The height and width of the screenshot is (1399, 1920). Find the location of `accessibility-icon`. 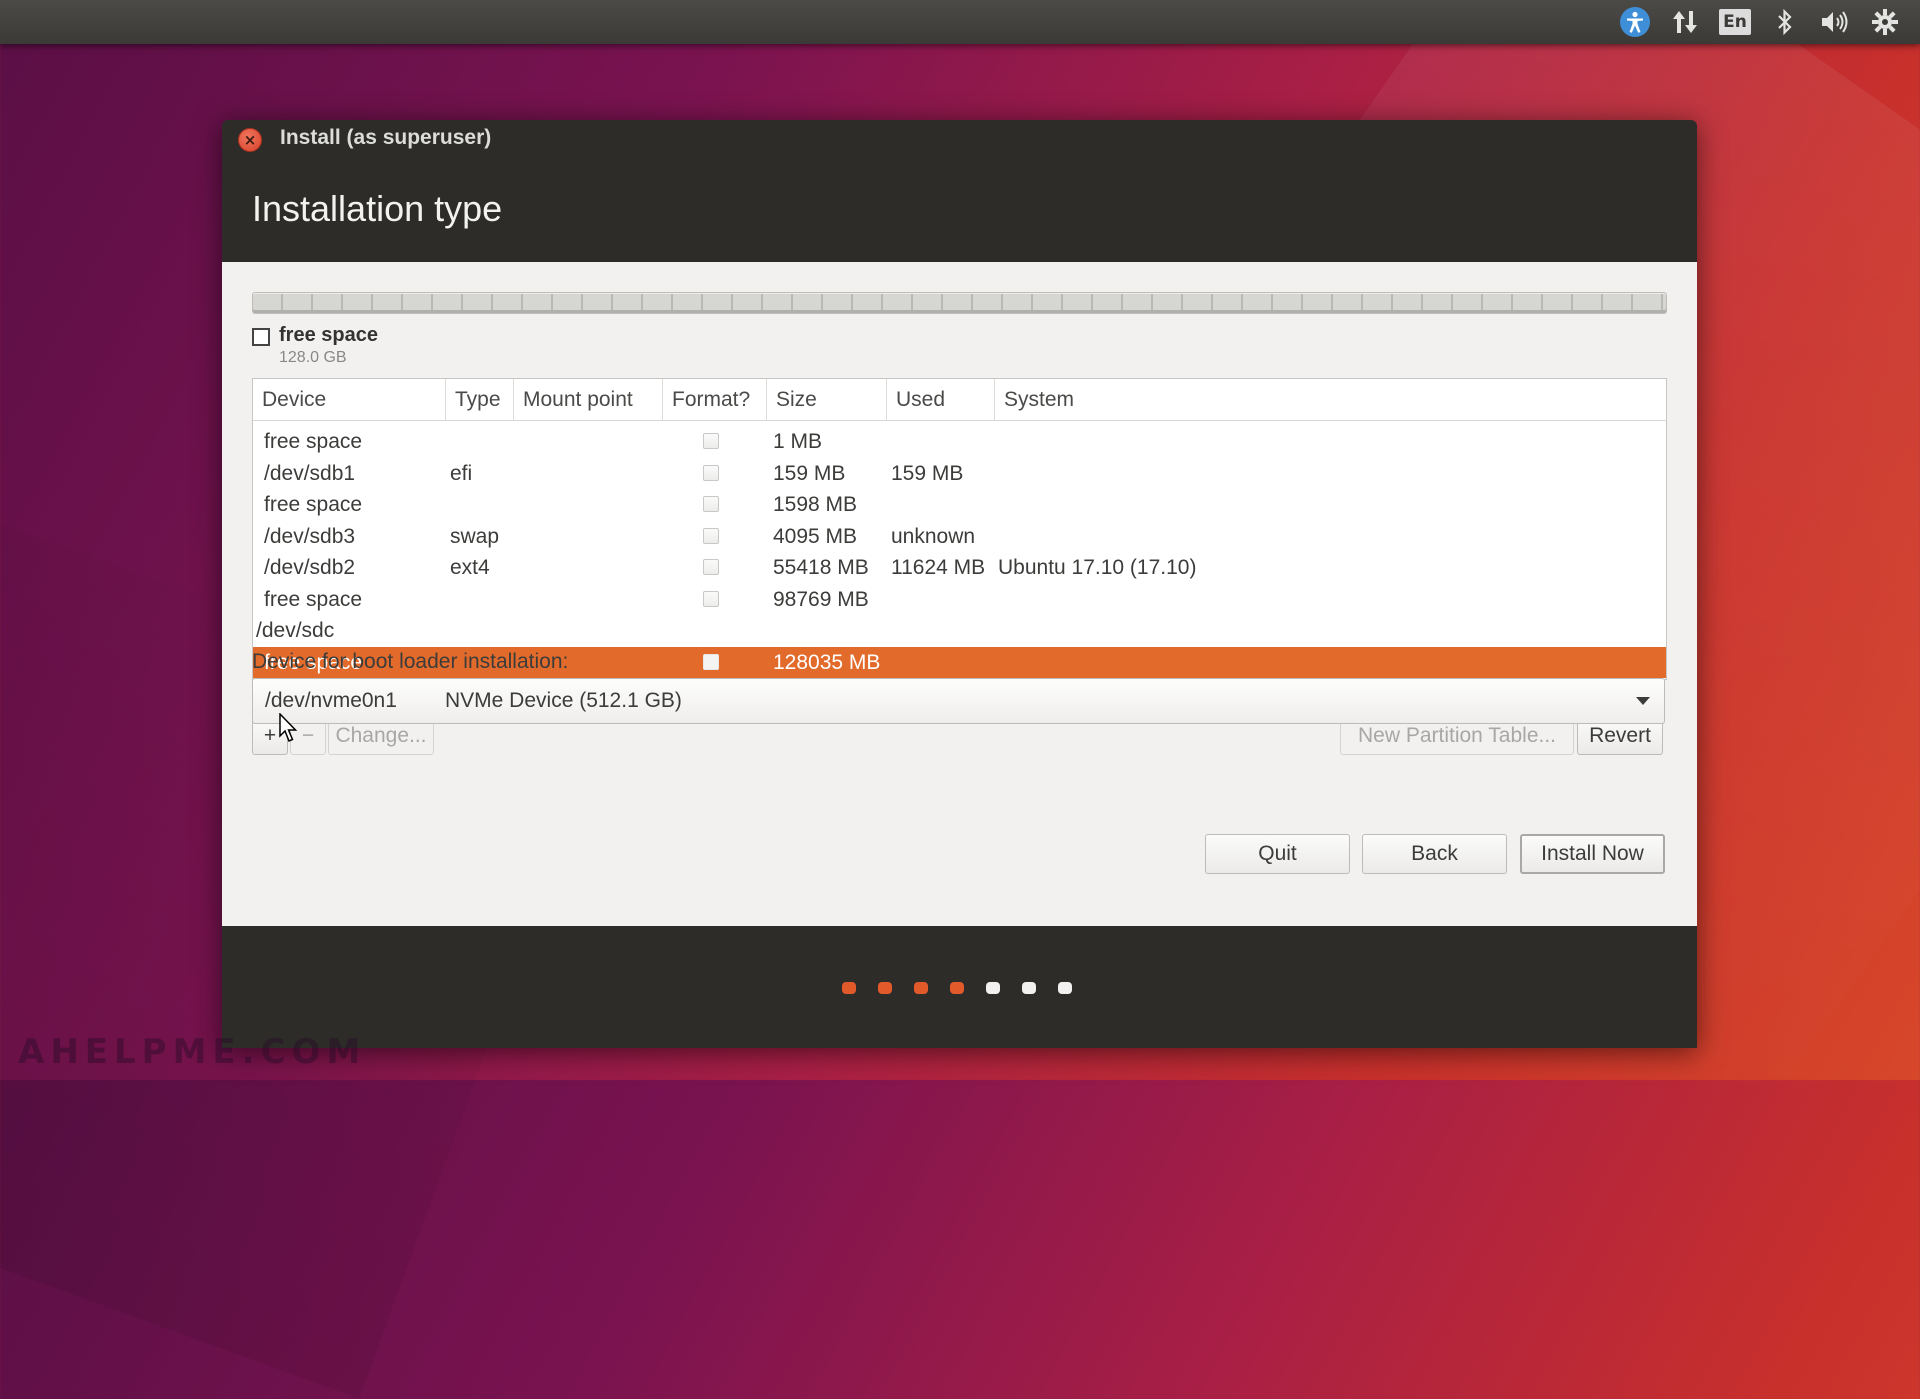

accessibility-icon is located at coordinates (1635, 22).